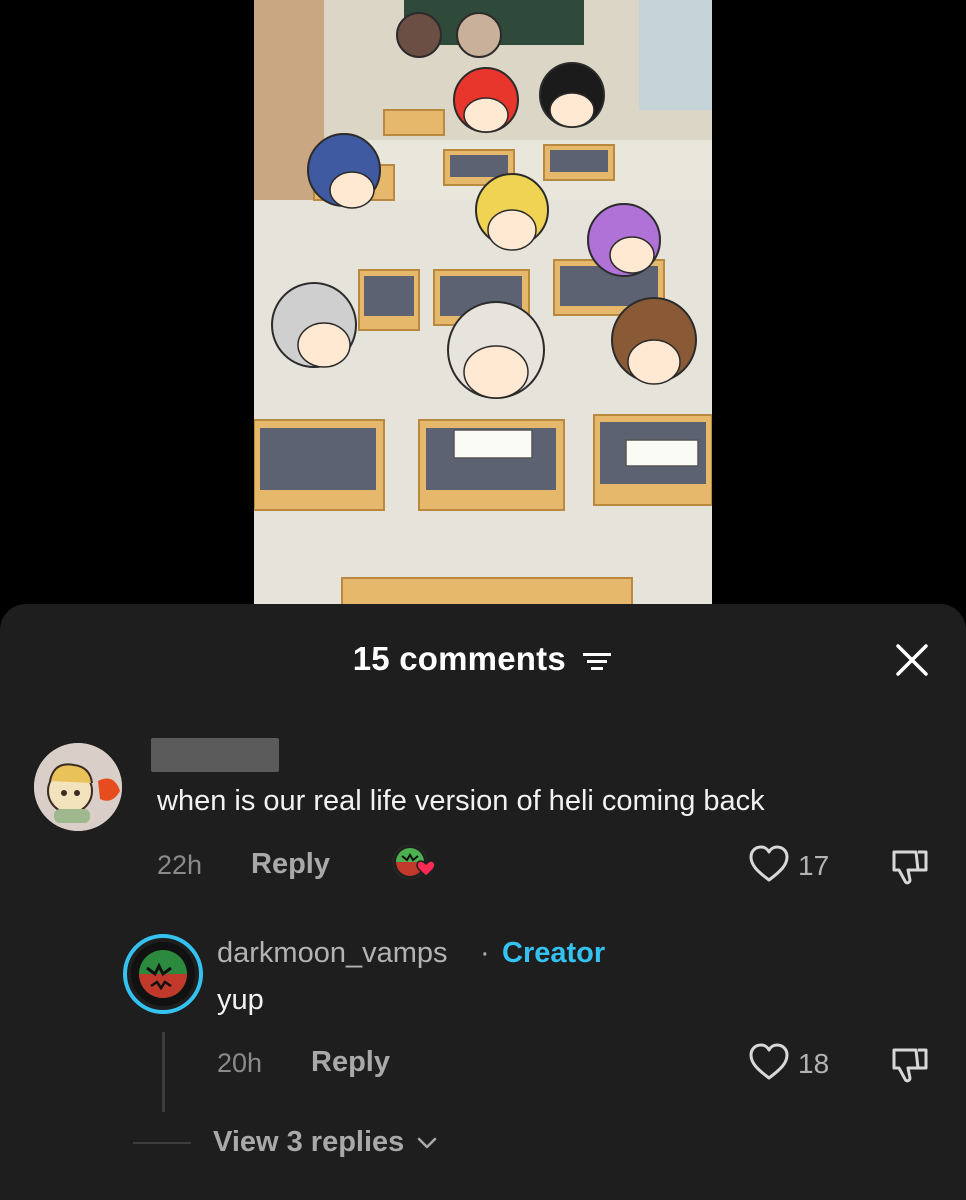  What do you see at coordinates (459, 658) in the screenshot?
I see `comments-count-title: 15 comments` at bounding box center [459, 658].